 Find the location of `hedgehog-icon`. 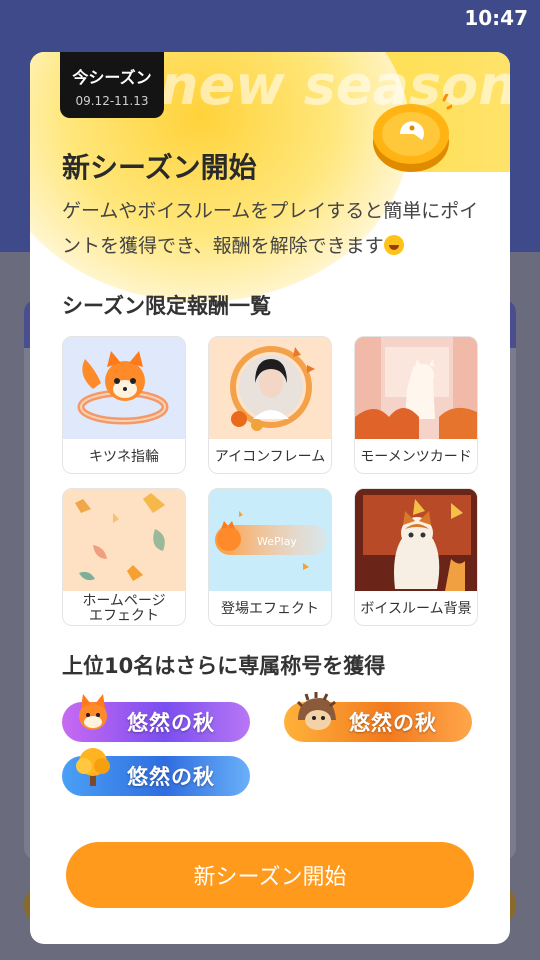

hedgehog-icon is located at coordinates (316, 711).